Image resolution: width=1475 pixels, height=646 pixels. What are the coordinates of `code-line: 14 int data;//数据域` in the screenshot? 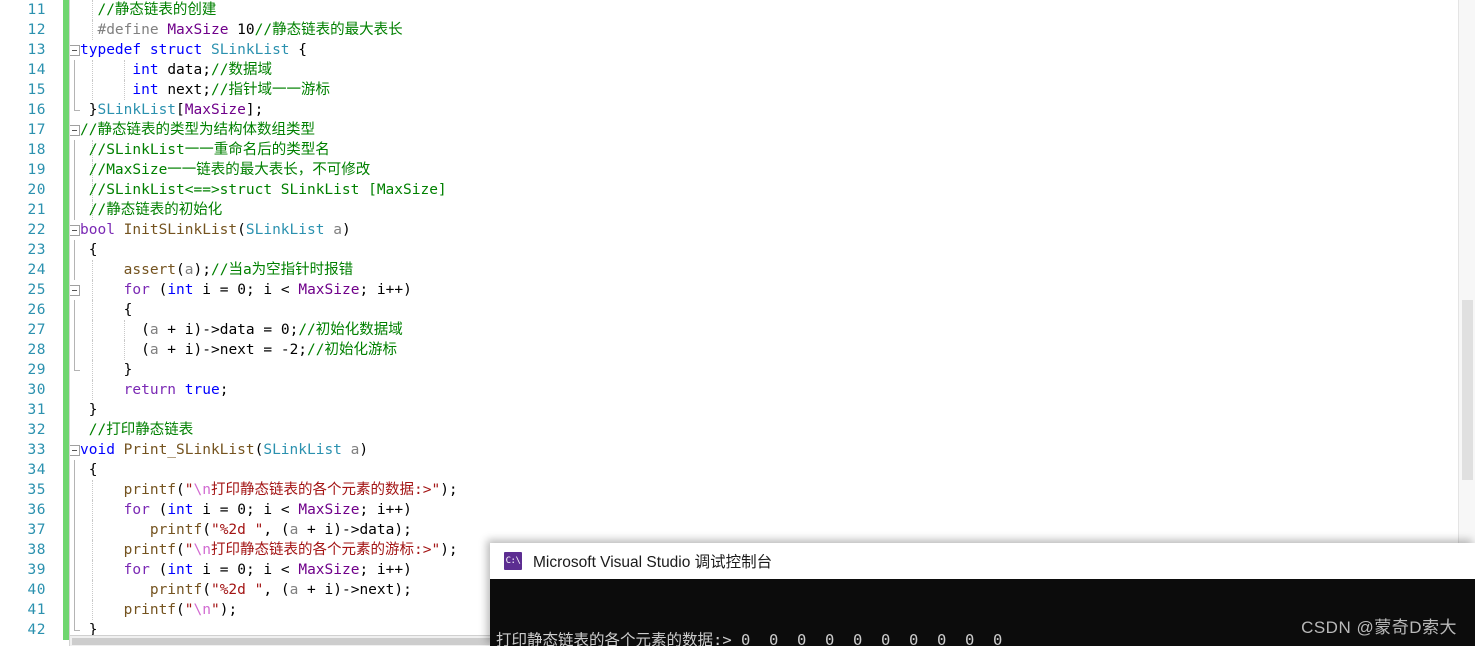 It's located at (737, 70).